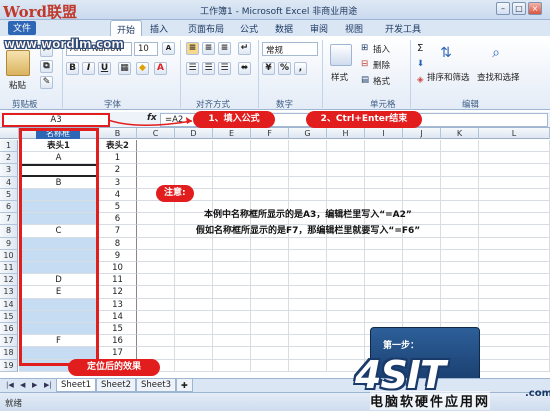 The height and width of the screenshot is (411, 550). What do you see at coordinates (118, 194) in the screenshot?
I see `cell-b: 4` at bounding box center [118, 194].